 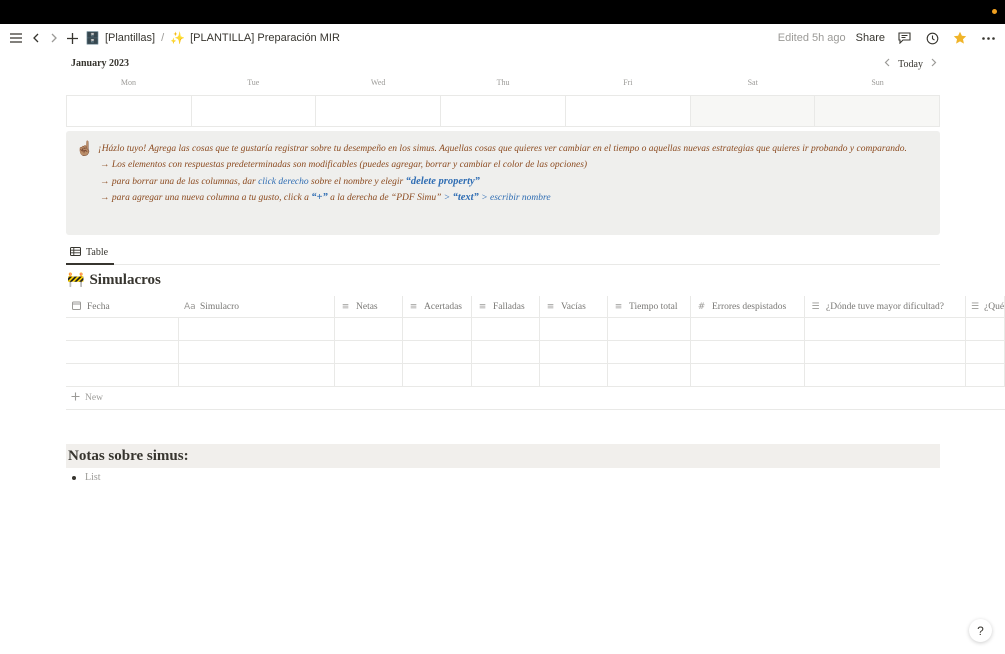 What do you see at coordinates (506, 306) in the screenshot?
I see `column-header-falladas: ≡ Falladas` at bounding box center [506, 306].